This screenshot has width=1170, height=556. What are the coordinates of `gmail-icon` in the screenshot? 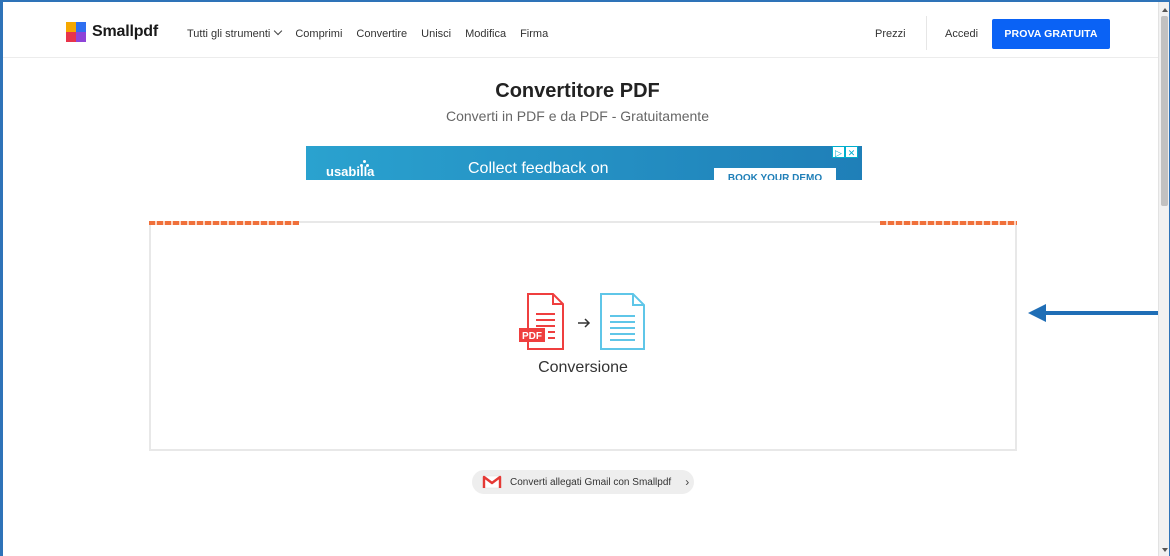 It's located at (492, 482).